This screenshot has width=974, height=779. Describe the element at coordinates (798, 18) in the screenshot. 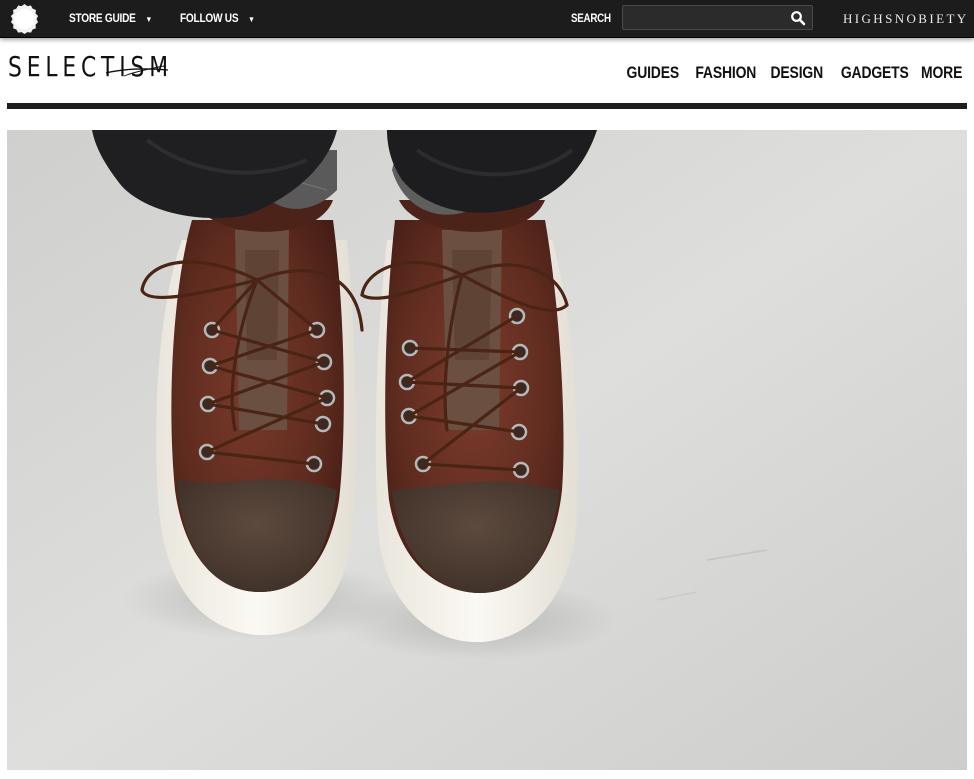

I see `search-icon` at that location.